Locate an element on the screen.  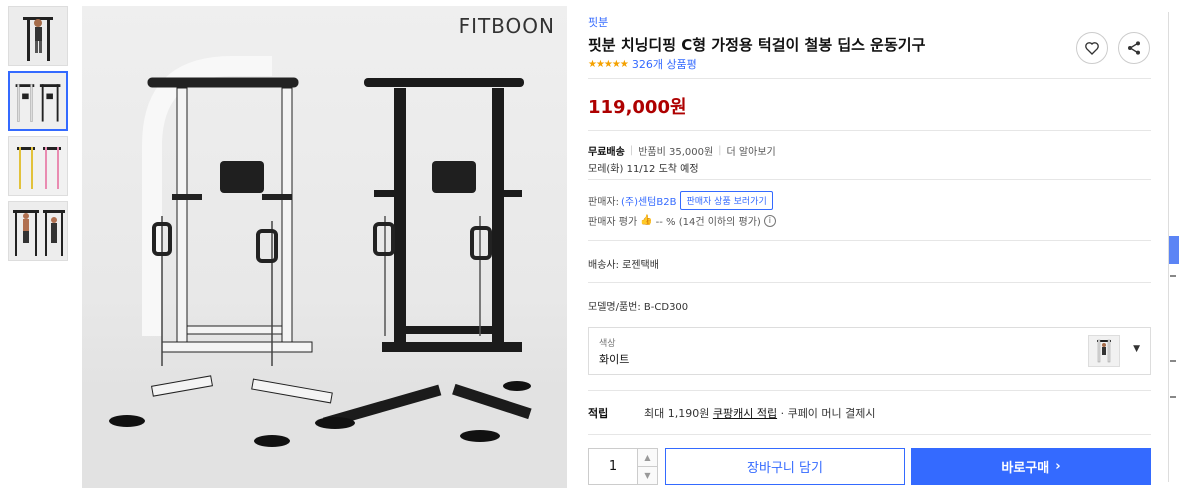
color-option-select: 색상 화이트 ▼ is located at coordinates (869, 351).